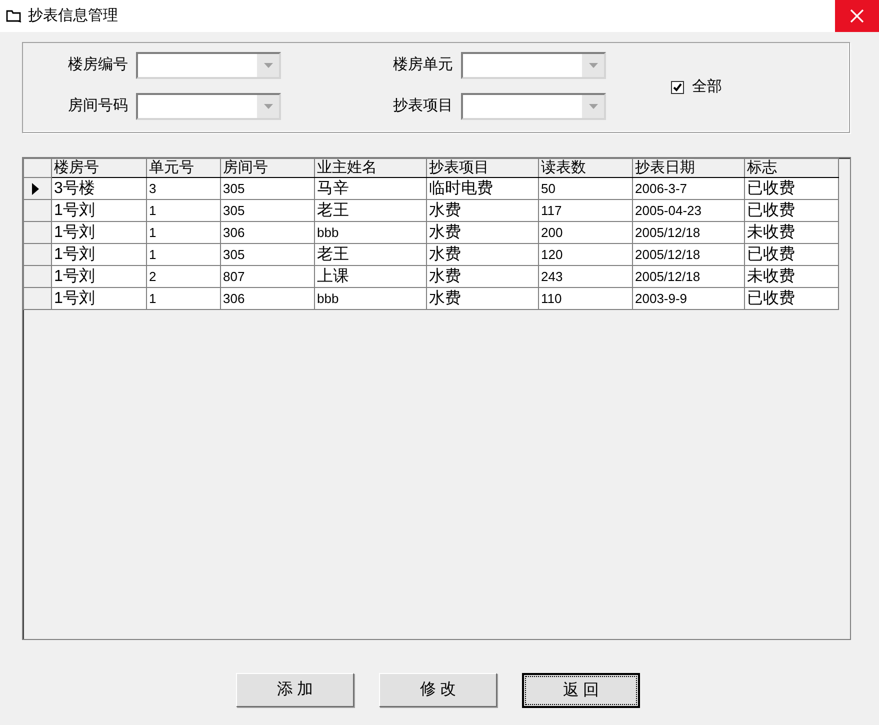  Describe the element at coordinates (97, 65) in the screenshot. I see `field-label: 楼房编号` at that location.